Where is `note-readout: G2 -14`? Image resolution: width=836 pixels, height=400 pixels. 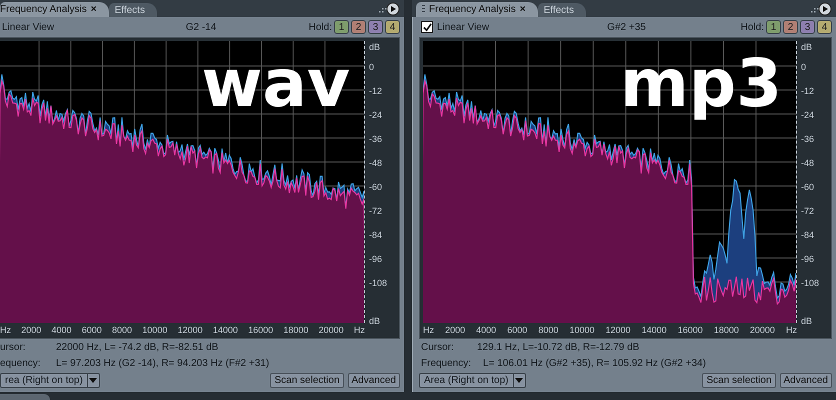
note-readout: G2 -14 is located at coordinates (201, 27).